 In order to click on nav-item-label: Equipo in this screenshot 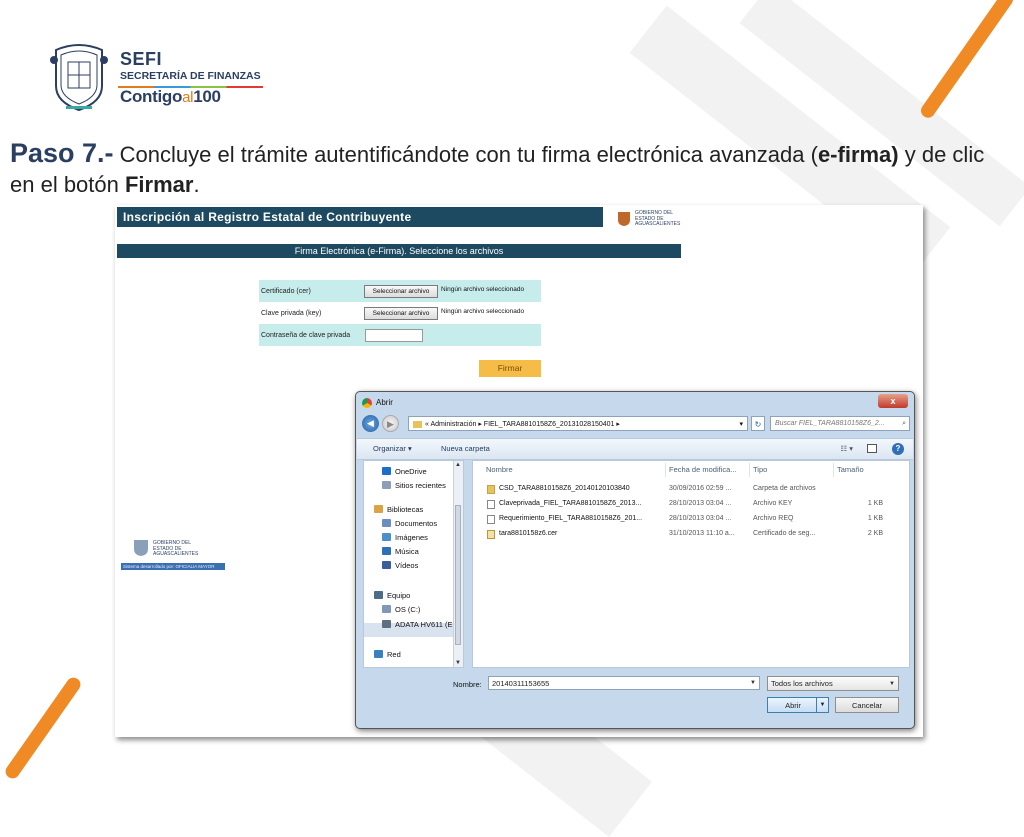, I will do `click(399, 595)`.